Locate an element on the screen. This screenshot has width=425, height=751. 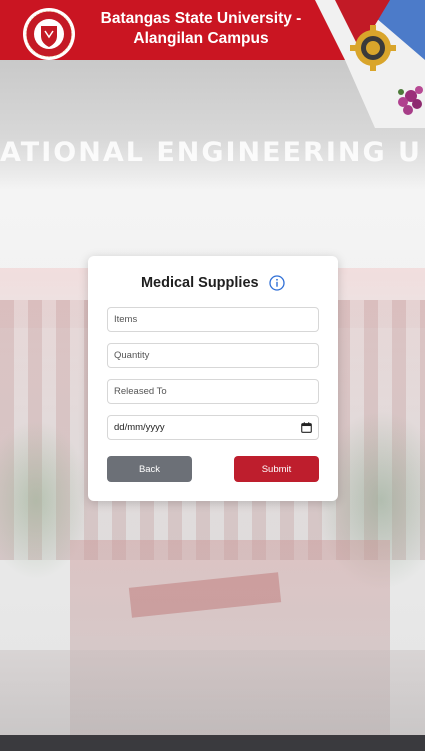
engineering-gear-logo is located at coordinates (370, 64).